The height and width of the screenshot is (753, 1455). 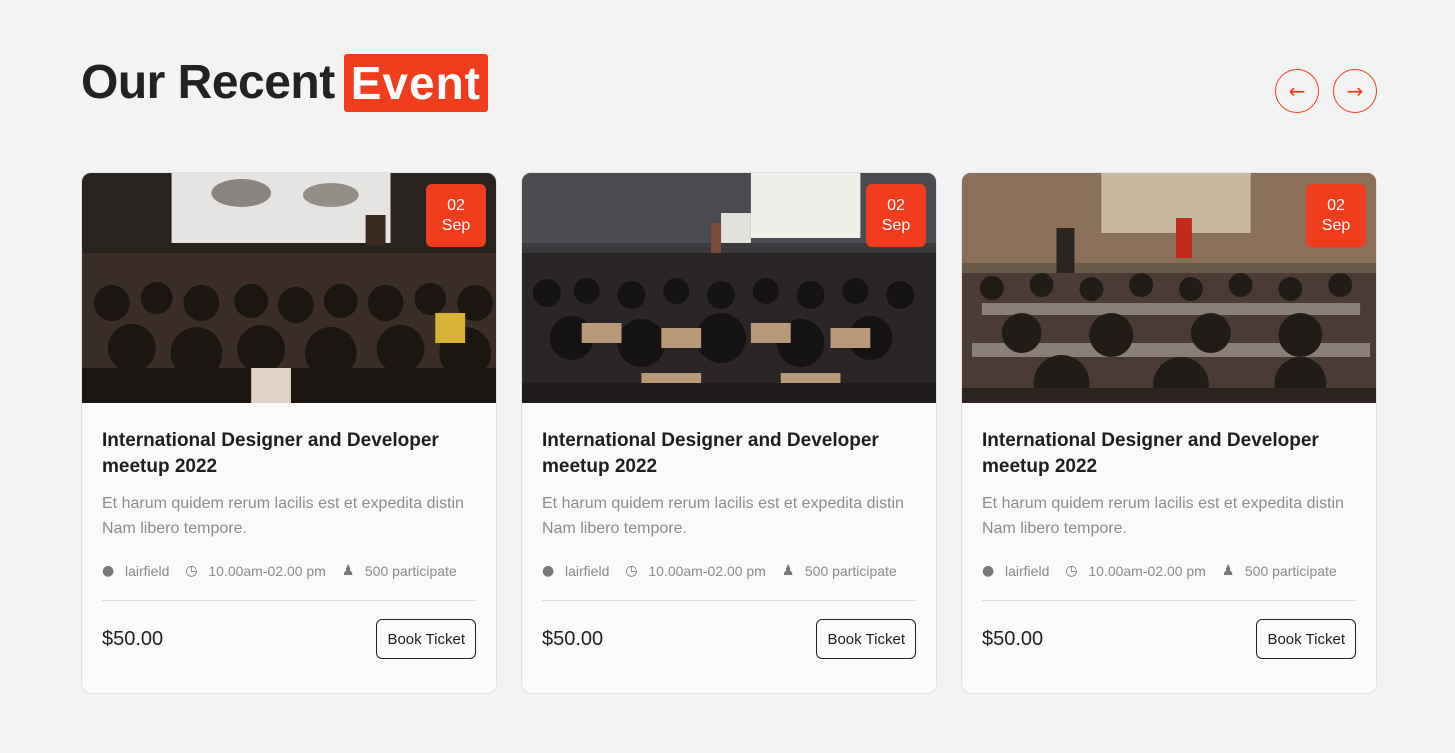 I want to click on arrow-left-icon: ←, so click(x=1297, y=91).